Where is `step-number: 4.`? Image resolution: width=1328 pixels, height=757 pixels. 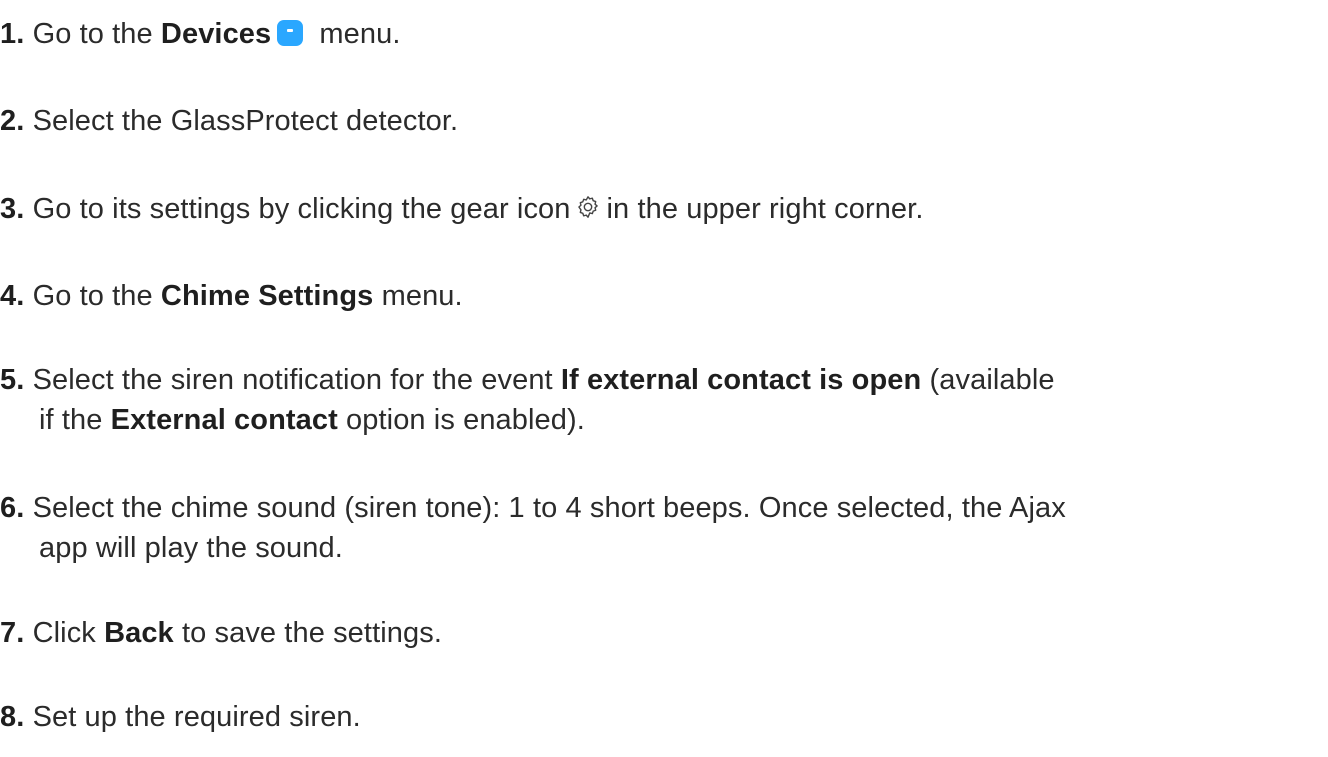 step-number: 4. is located at coordinates (12, 296).